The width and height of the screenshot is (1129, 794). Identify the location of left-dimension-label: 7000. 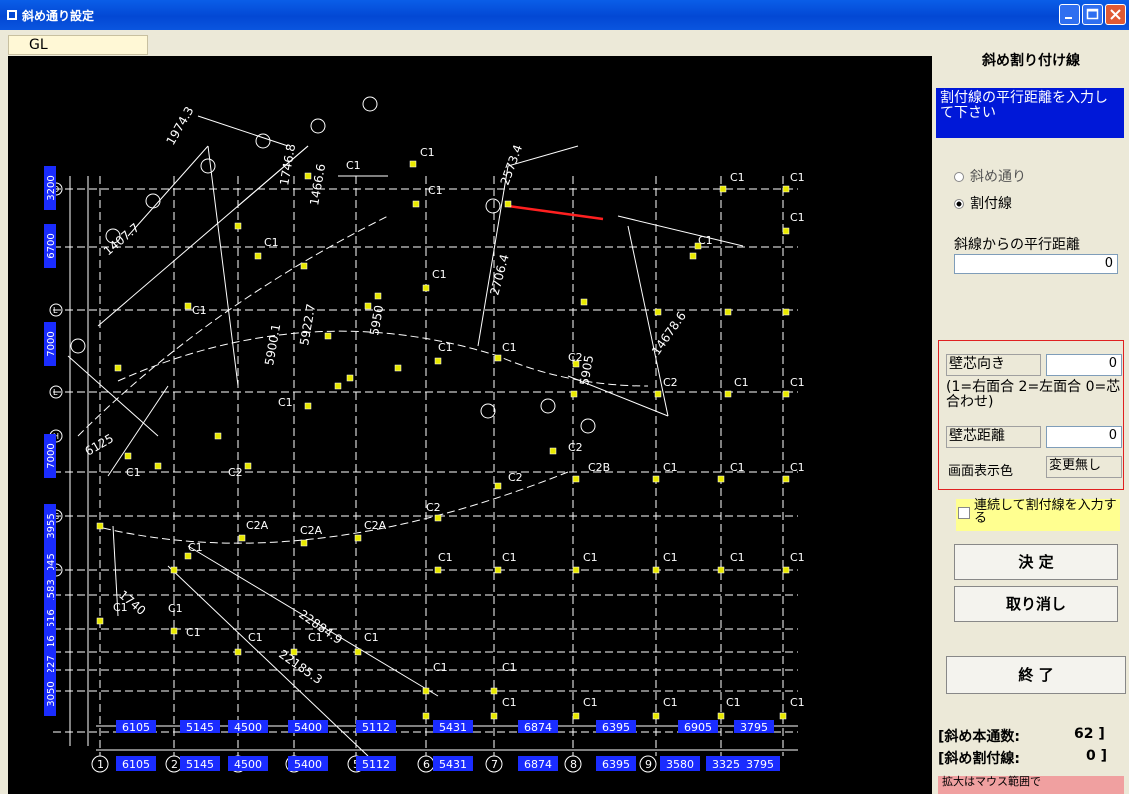
(51, 343).